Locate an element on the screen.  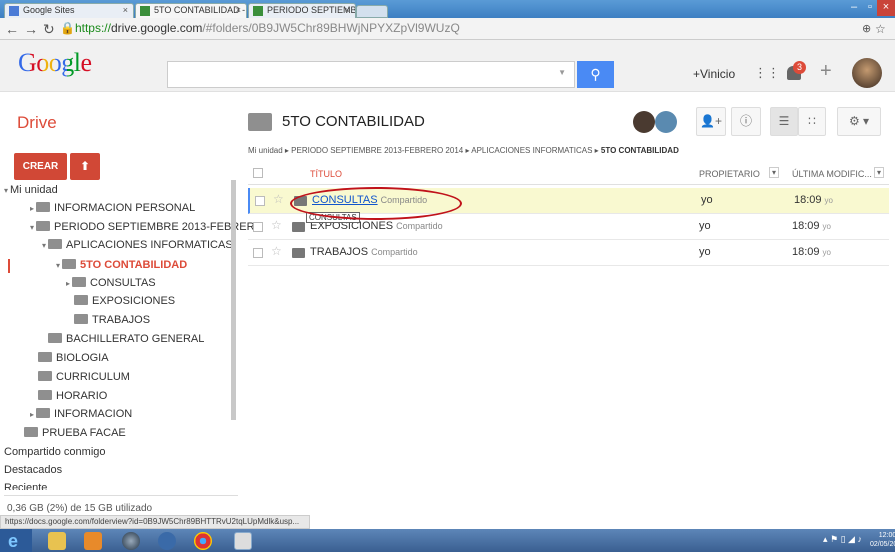
chrome-icon is located at coordinates (203, 541).